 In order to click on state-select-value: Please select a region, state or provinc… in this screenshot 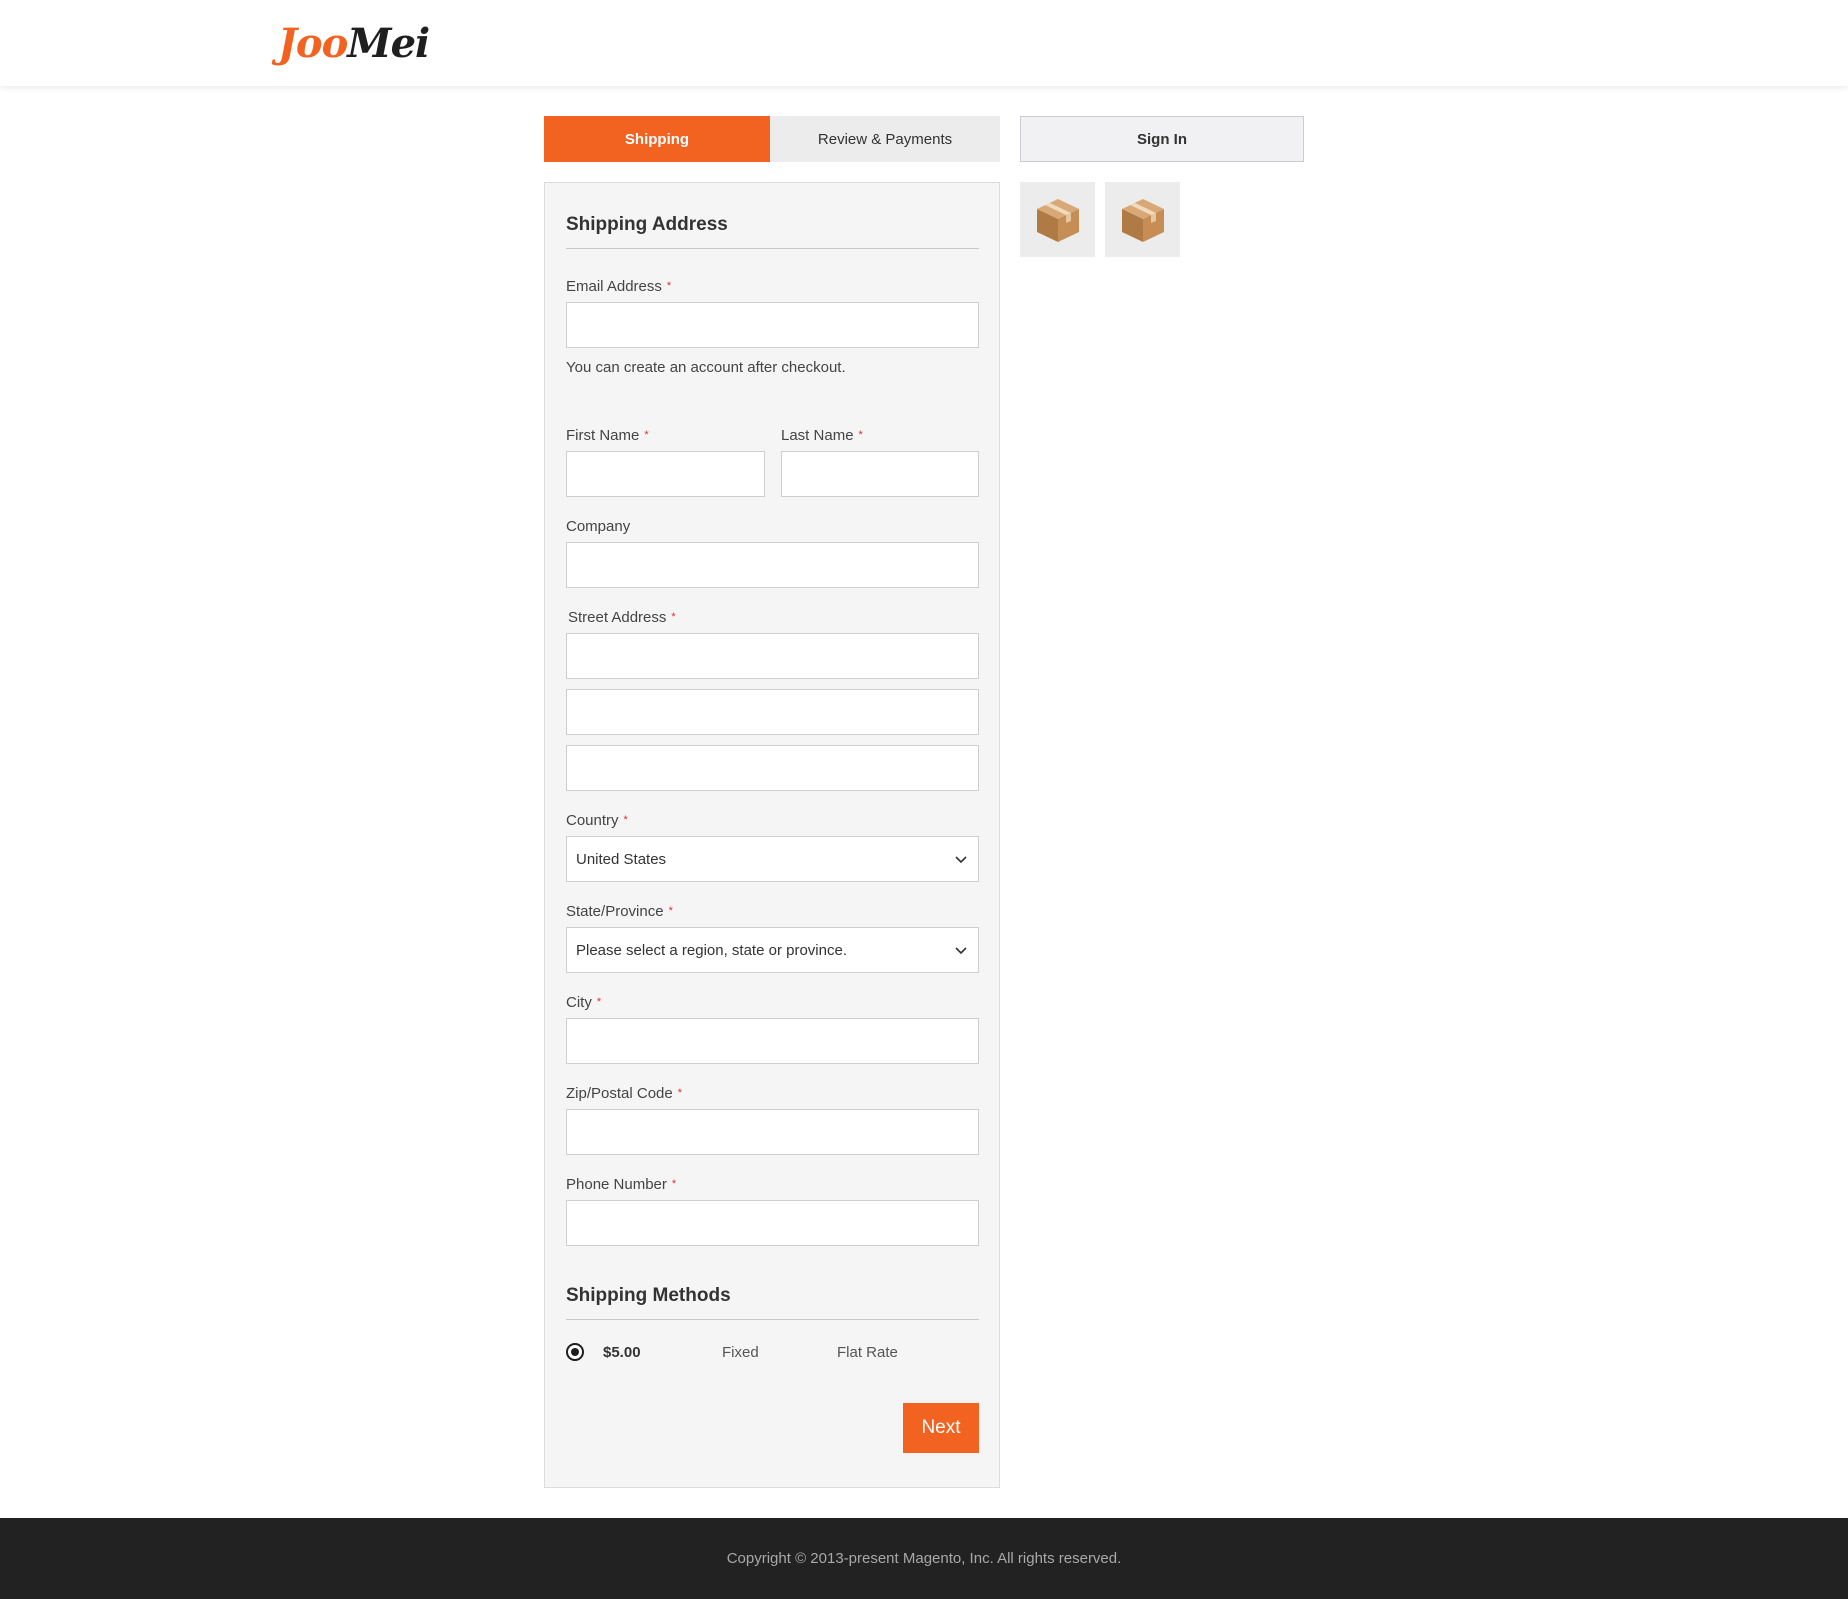, I will do `click(711, 950)`.